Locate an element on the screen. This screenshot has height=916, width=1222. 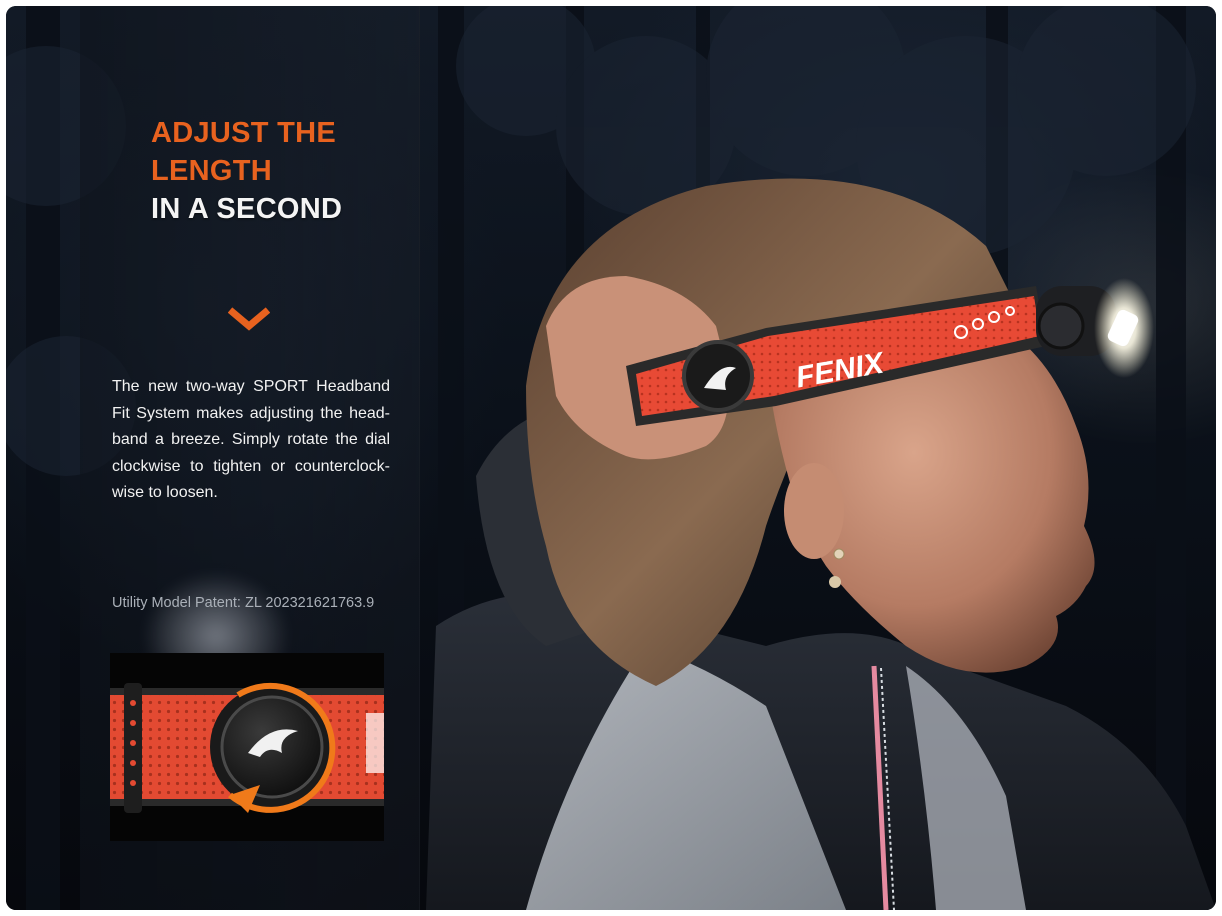
headline-line-2: LENGTH is located at coordinates (212, 171).